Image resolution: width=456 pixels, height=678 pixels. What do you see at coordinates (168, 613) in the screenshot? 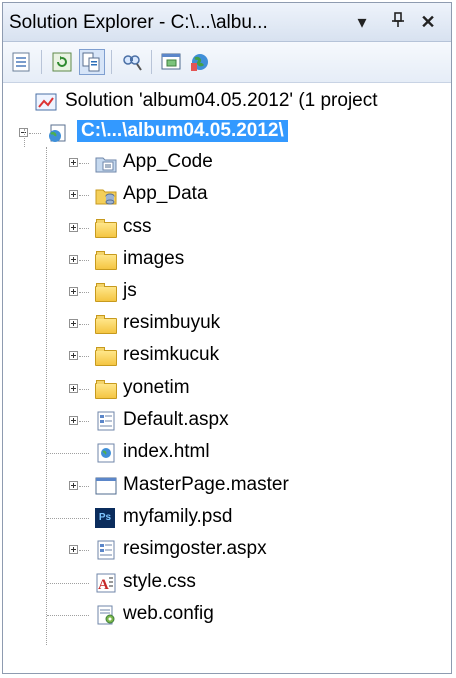
I see `tree-item-label: web.config` at bounding box center [168, 613].